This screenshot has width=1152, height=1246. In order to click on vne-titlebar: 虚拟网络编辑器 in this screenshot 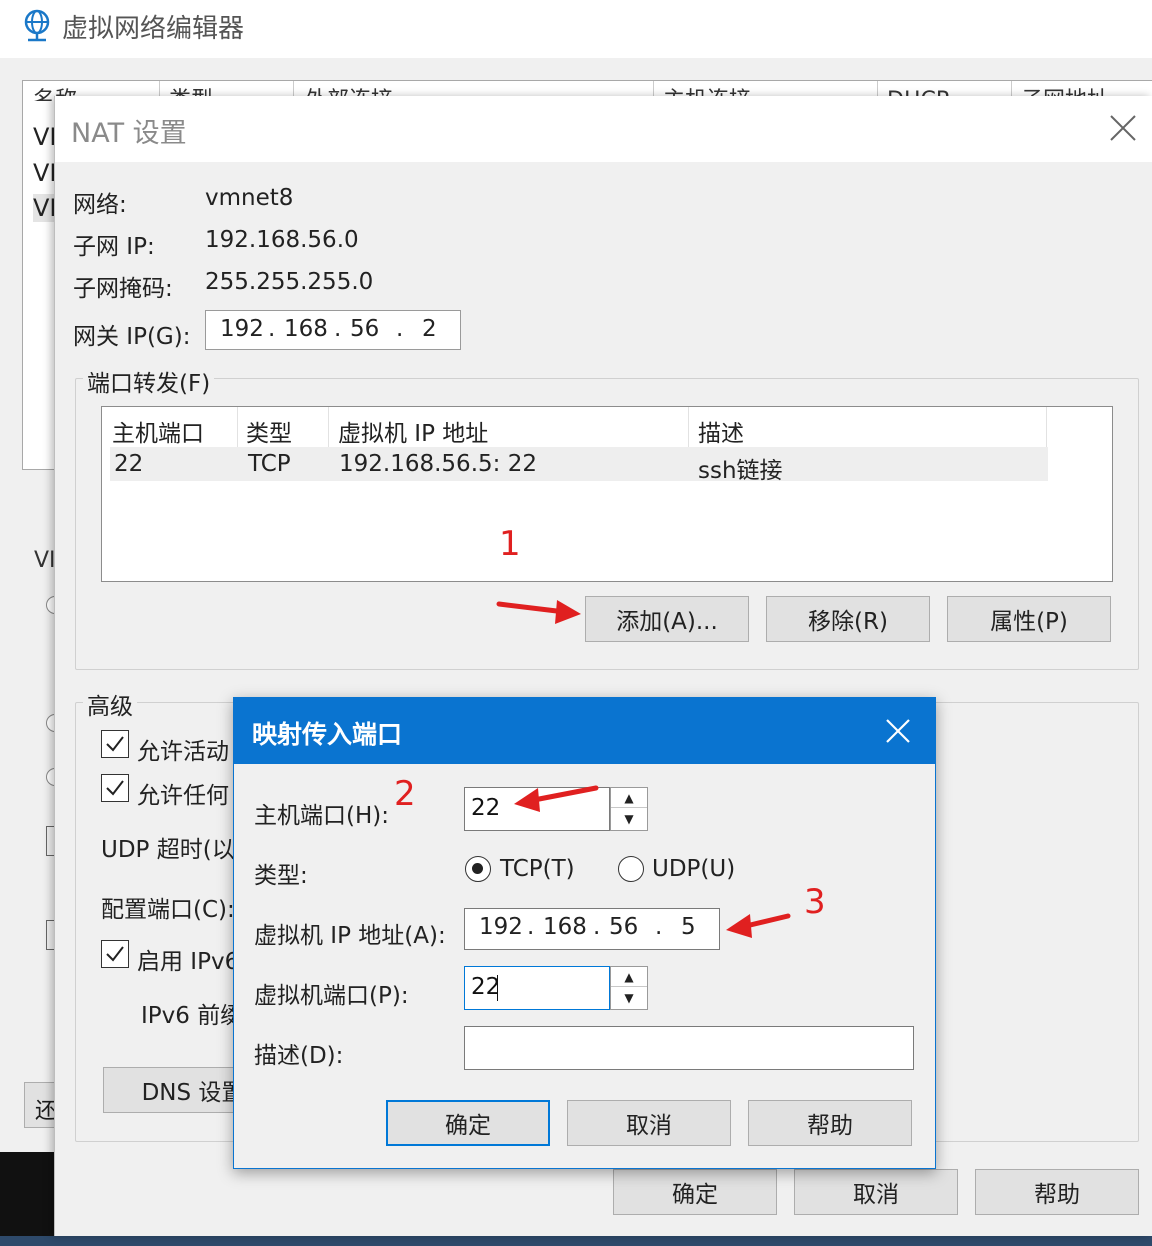, I will do `click(576, 29)`.